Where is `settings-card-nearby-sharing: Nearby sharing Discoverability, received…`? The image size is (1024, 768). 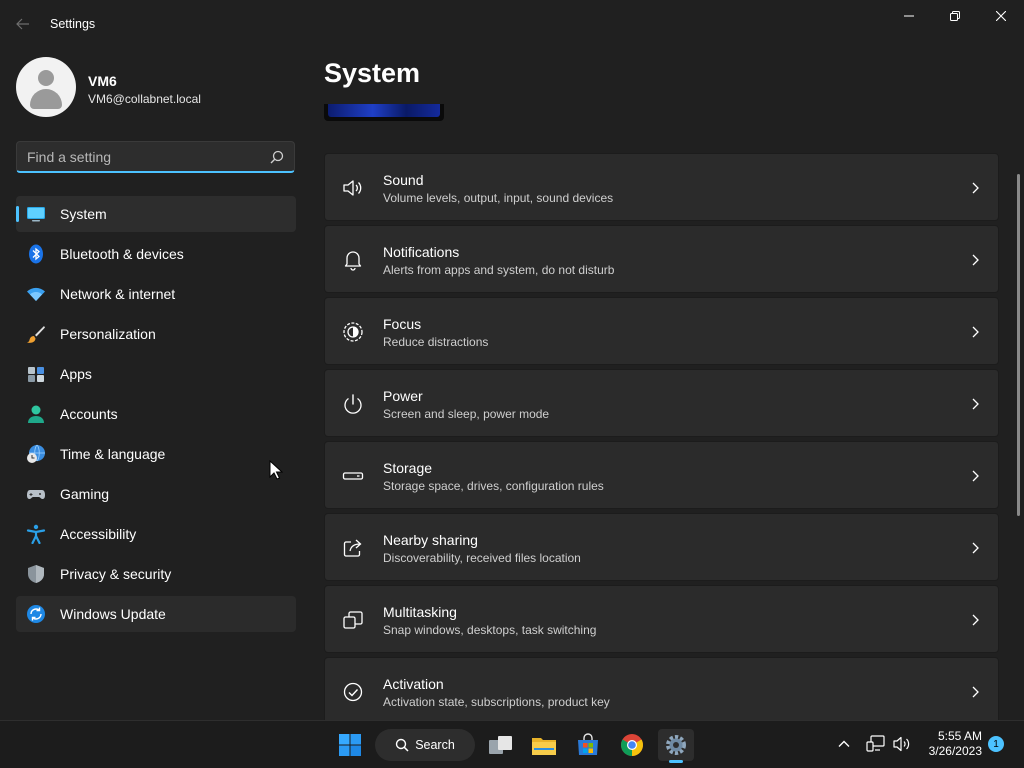
settings-card-nearby-sharing: Nearby sharing Discoverability, received… is located at coordinates (661, 547).